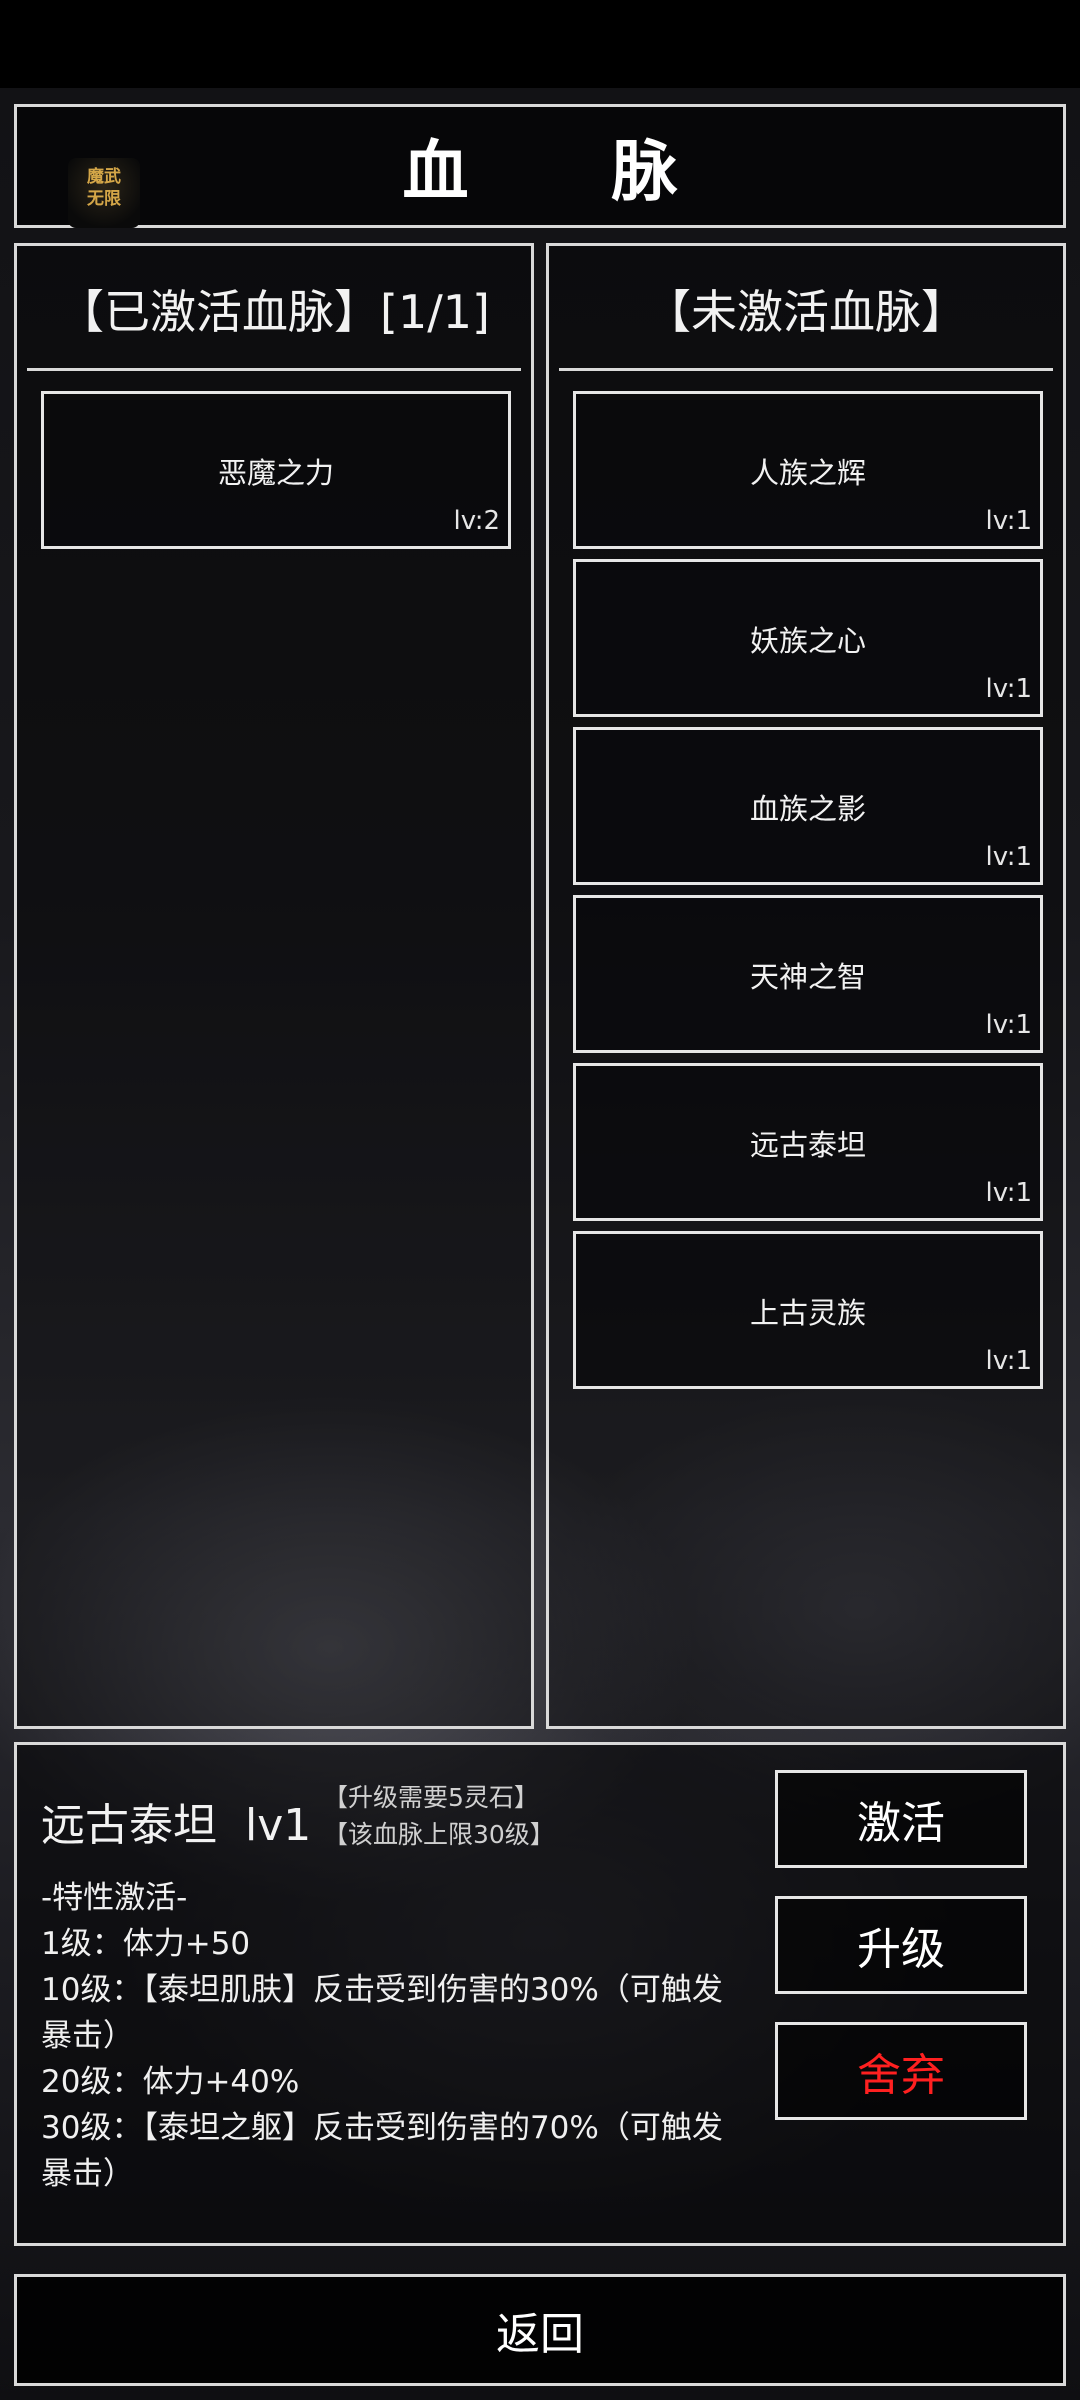 This screenshot has width=1080, height=2400. Describe the element at coordinates (901, 2071) in the screenshot. I see `abandon-button: 舍弃` at that location.